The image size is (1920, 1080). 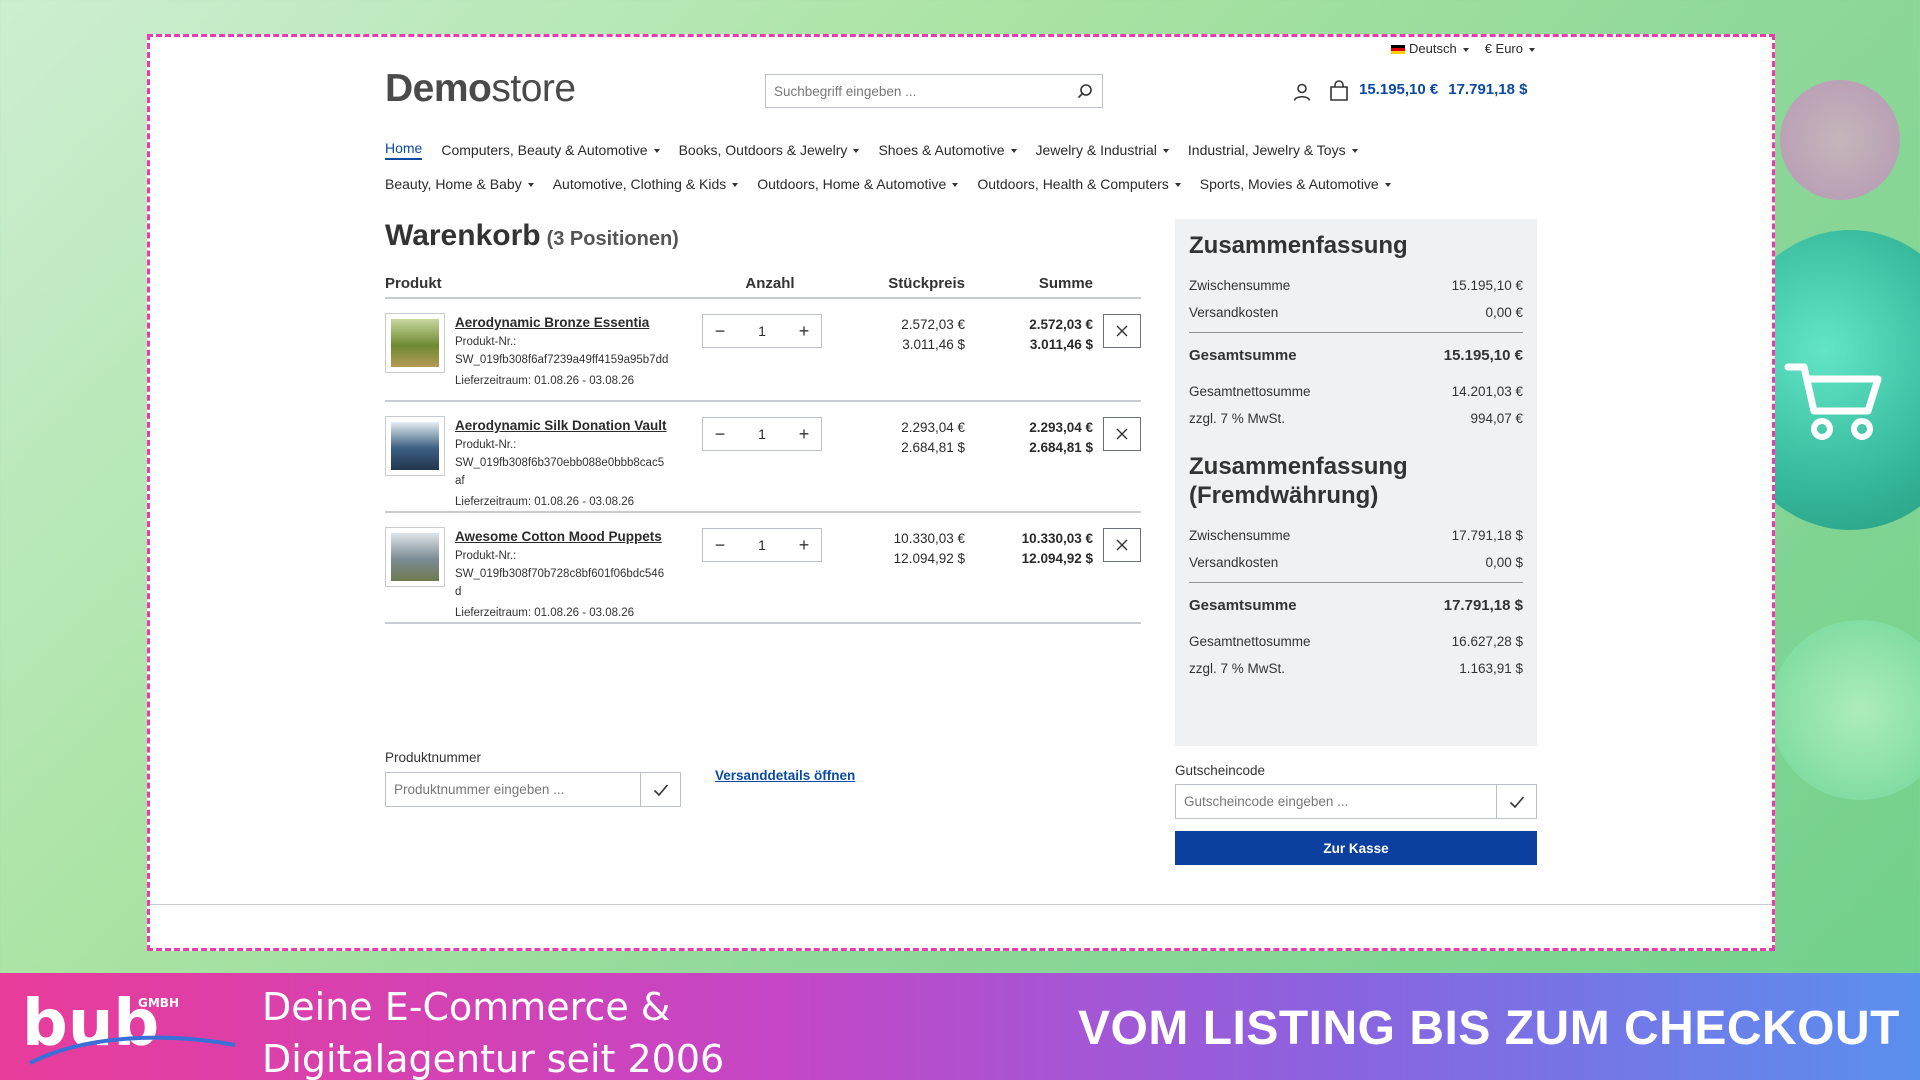 I want to click on nav-item: Computers, Beauty & Automotive, so click(x=550, y=150).